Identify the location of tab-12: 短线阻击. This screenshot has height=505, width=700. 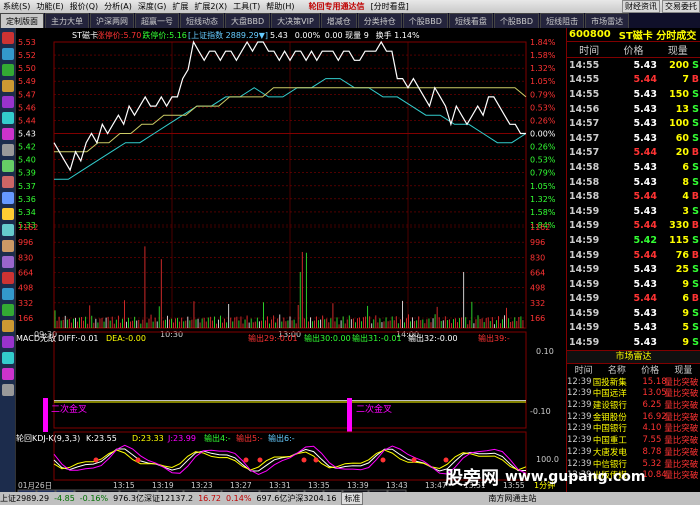
(562, 20).